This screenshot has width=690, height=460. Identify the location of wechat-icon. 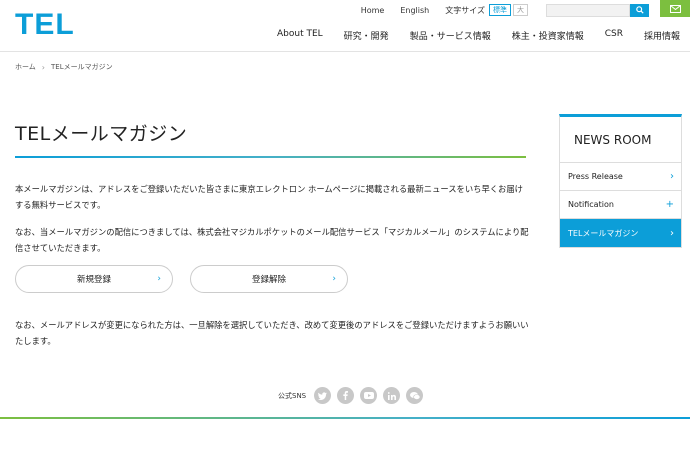
(415, 395).